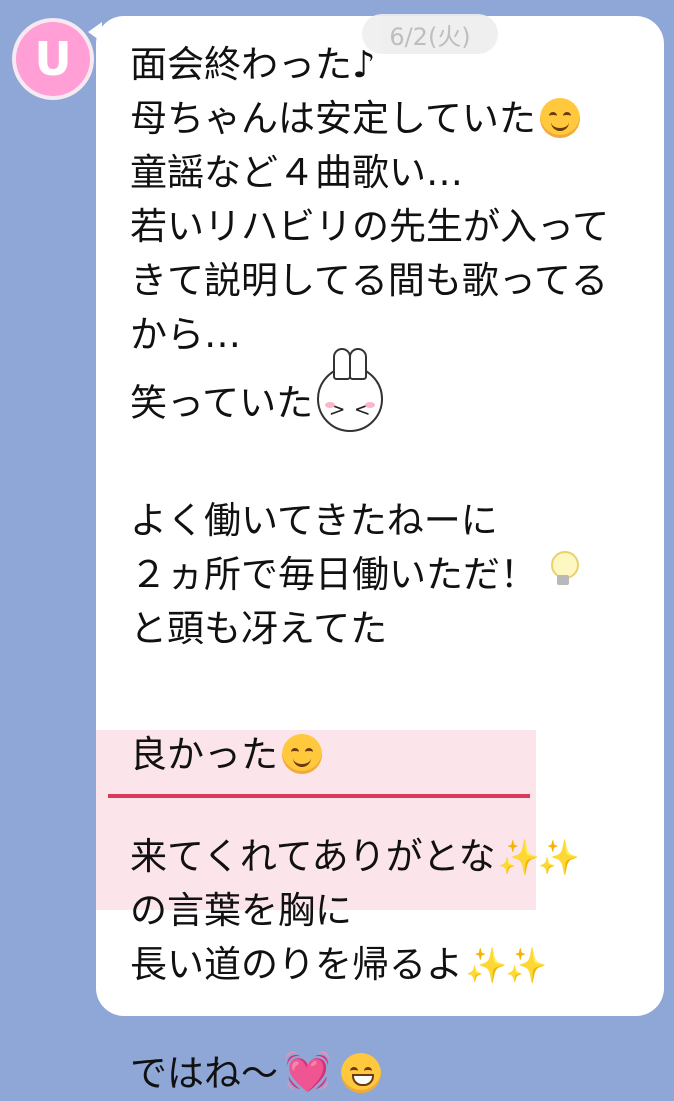  Describe the element at coordinates (390, 119) in the screenshot. I see `message-line: 母ちゃんは安定していた` at that location.